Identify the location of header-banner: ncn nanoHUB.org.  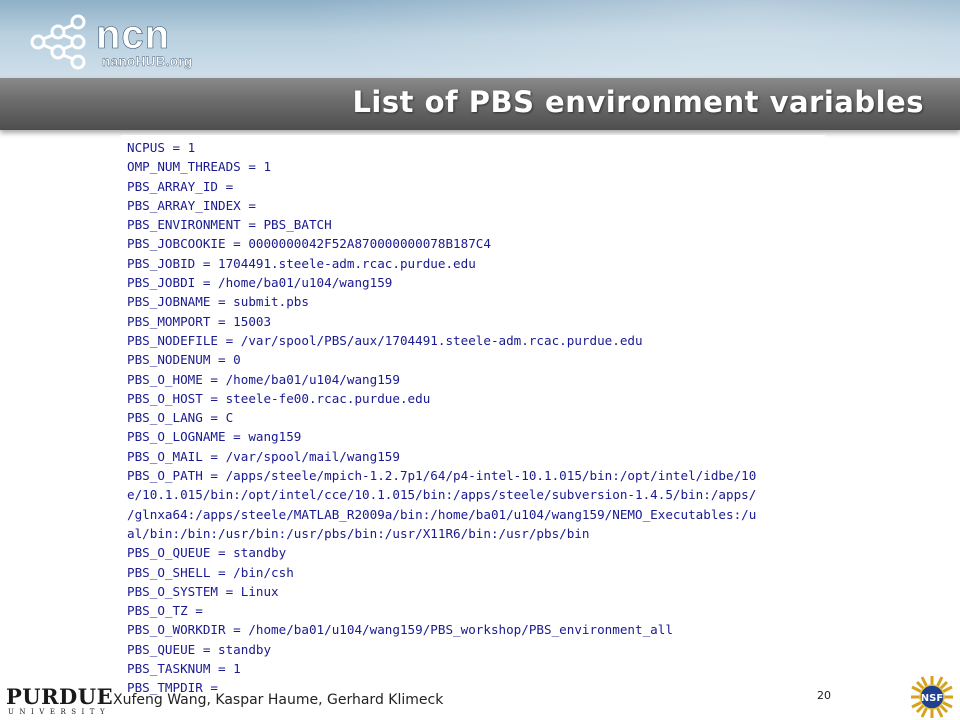
(480, 39).